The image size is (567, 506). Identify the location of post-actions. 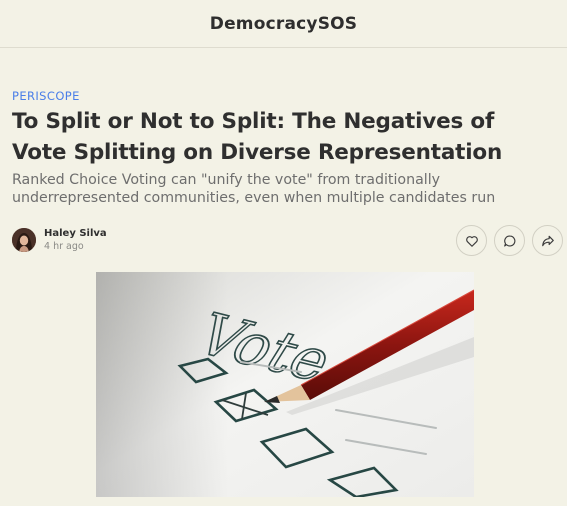
(509, 240).